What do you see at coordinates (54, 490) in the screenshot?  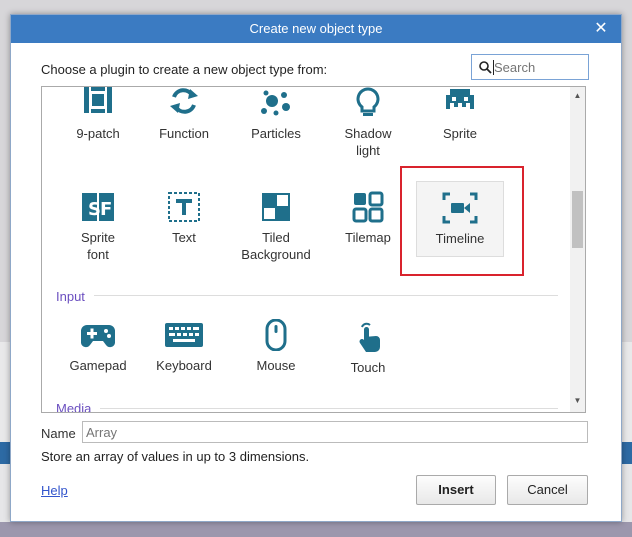 I see `help-link: Help` at bounding box center [54, 490].